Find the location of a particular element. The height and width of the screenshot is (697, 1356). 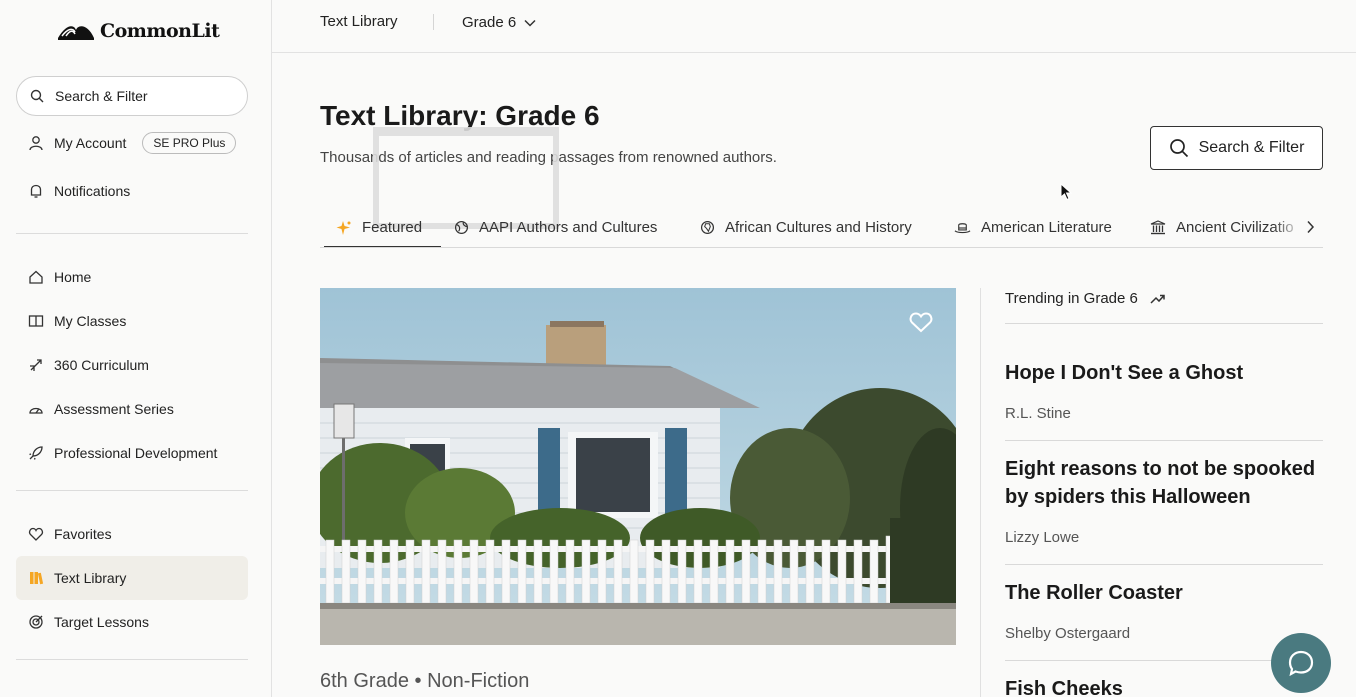

curriculum-icon is located at coordinates (36, 365).